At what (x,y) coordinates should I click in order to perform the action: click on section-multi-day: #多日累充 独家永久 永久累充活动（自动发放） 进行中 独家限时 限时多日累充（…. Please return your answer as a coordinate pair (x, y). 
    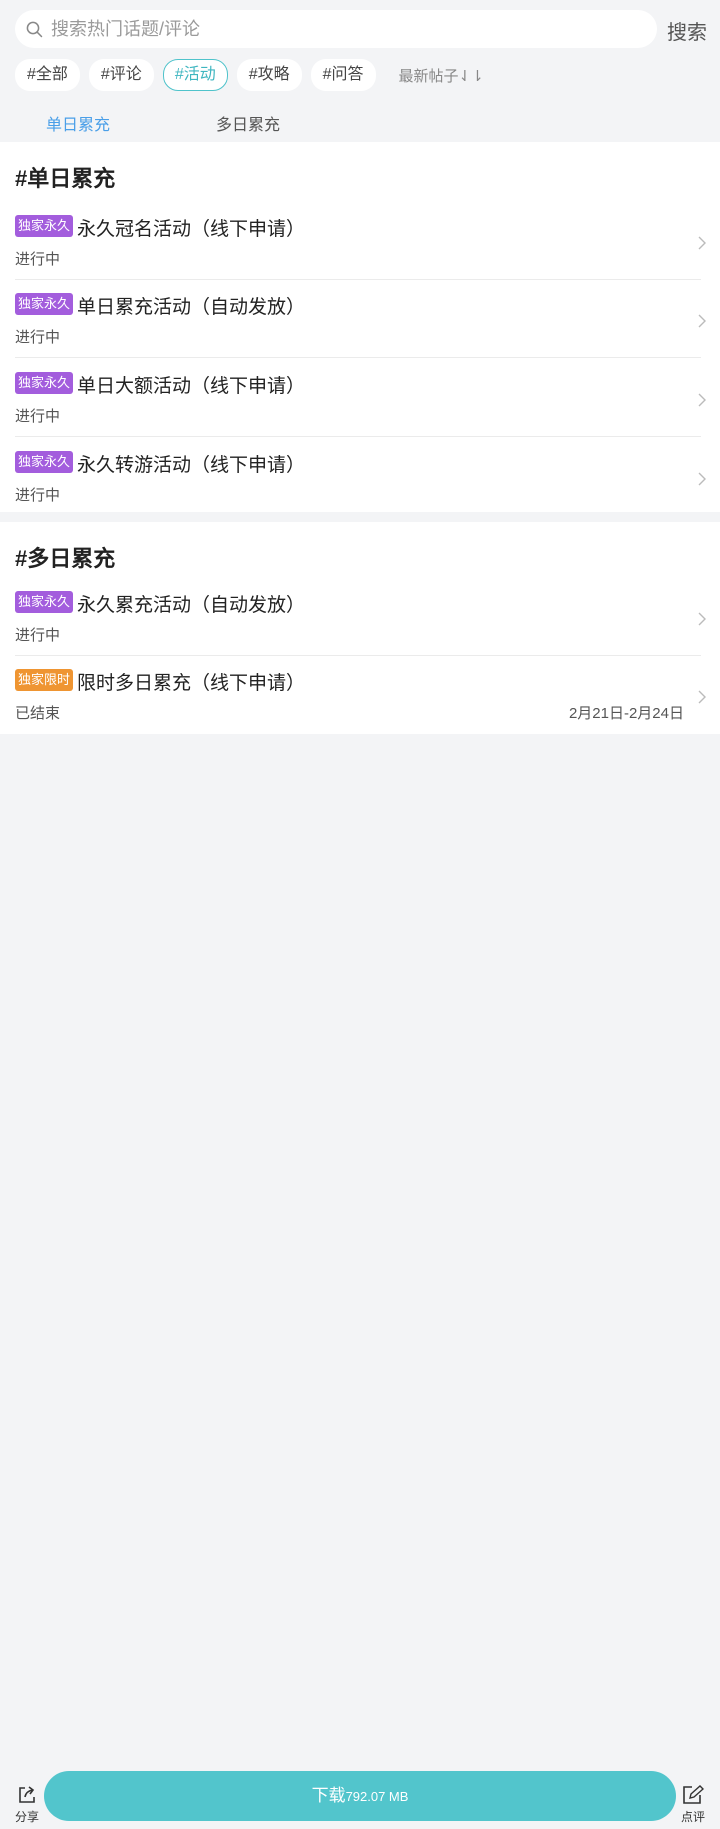
    Looking at the image, I should click on (360, 628).